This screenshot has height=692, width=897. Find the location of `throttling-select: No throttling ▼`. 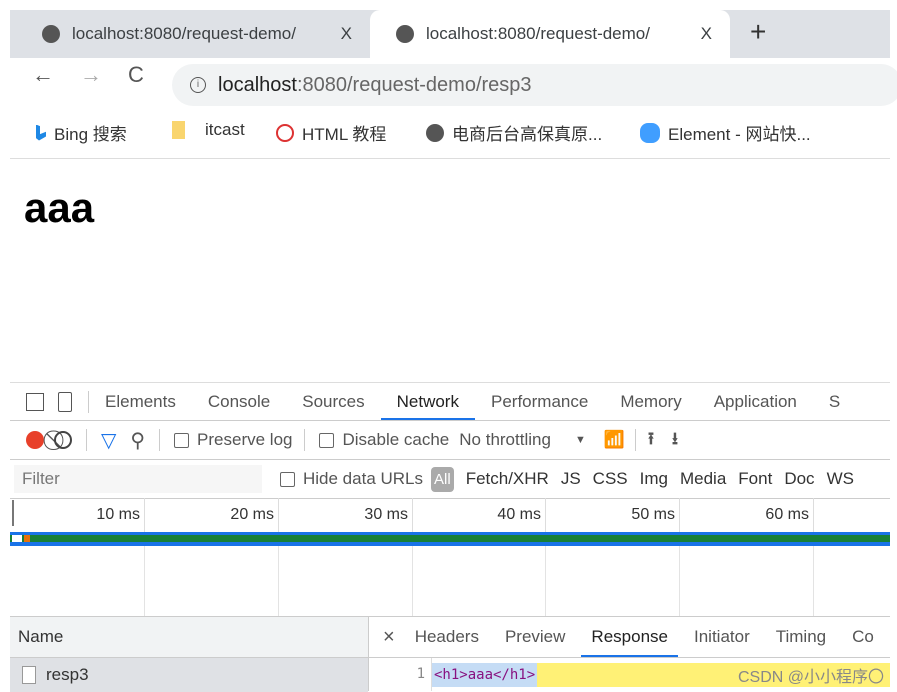

throttling-select: No throttling ▼ is located at coordinates (522, 440).